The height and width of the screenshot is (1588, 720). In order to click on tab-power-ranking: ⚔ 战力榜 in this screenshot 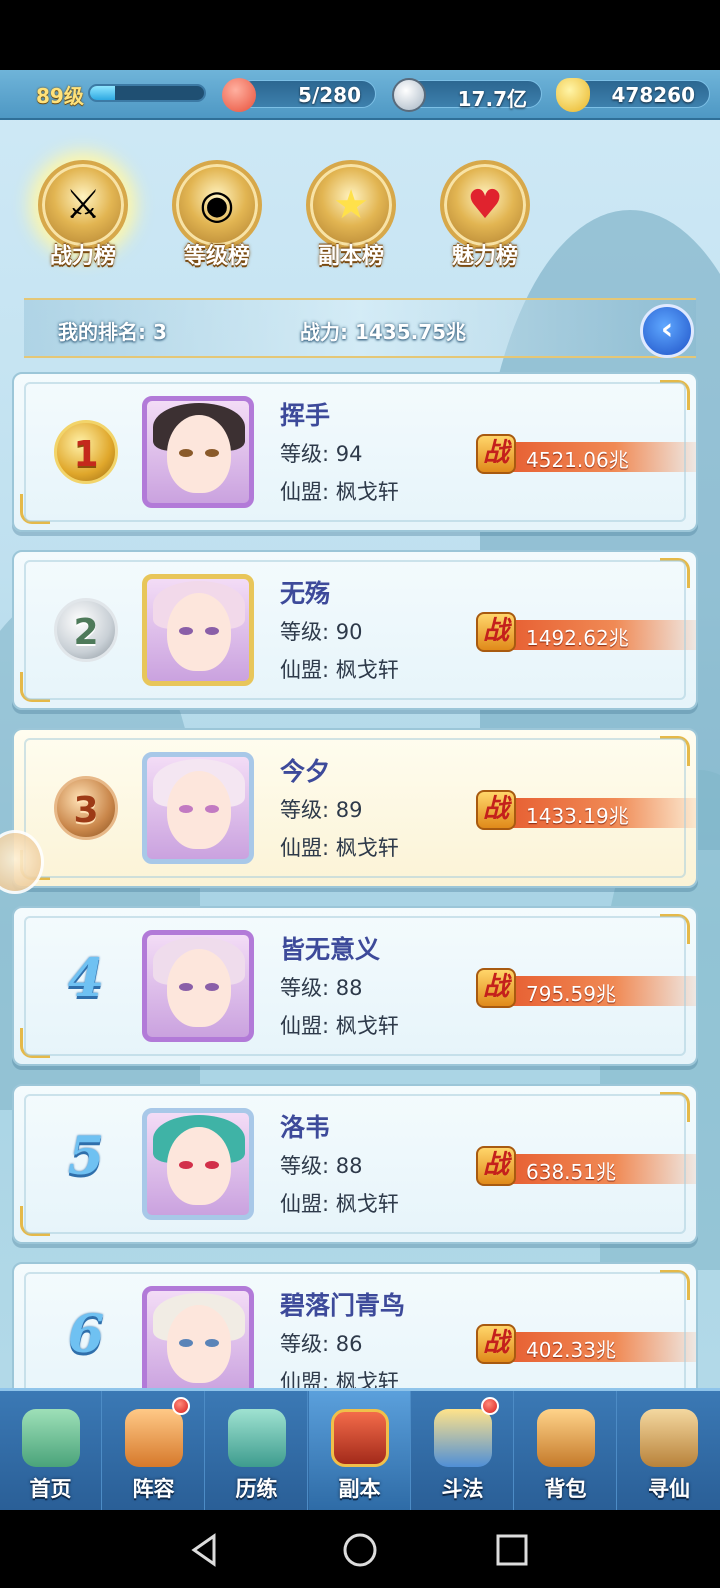, I will do `click(83, 219)`.